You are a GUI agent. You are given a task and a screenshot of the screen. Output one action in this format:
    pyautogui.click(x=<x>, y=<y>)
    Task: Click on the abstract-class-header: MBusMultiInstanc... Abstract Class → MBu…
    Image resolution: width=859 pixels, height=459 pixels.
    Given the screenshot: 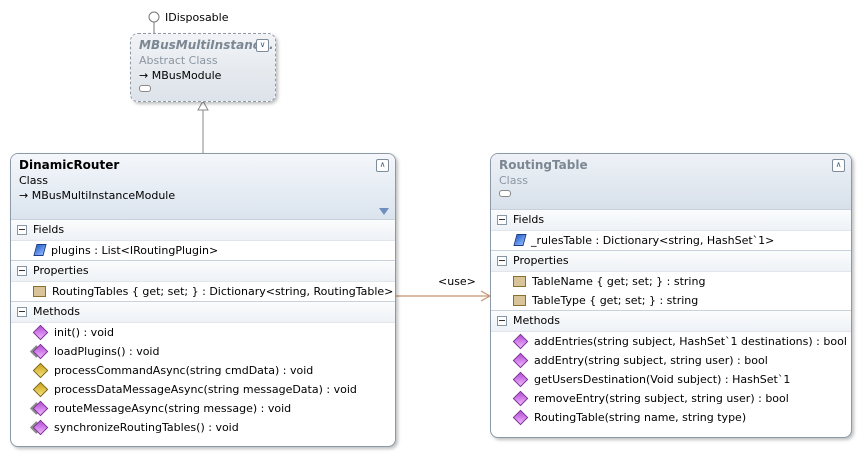 What is the action you would take?
    pyautogui.click(x=203, y=67)
    